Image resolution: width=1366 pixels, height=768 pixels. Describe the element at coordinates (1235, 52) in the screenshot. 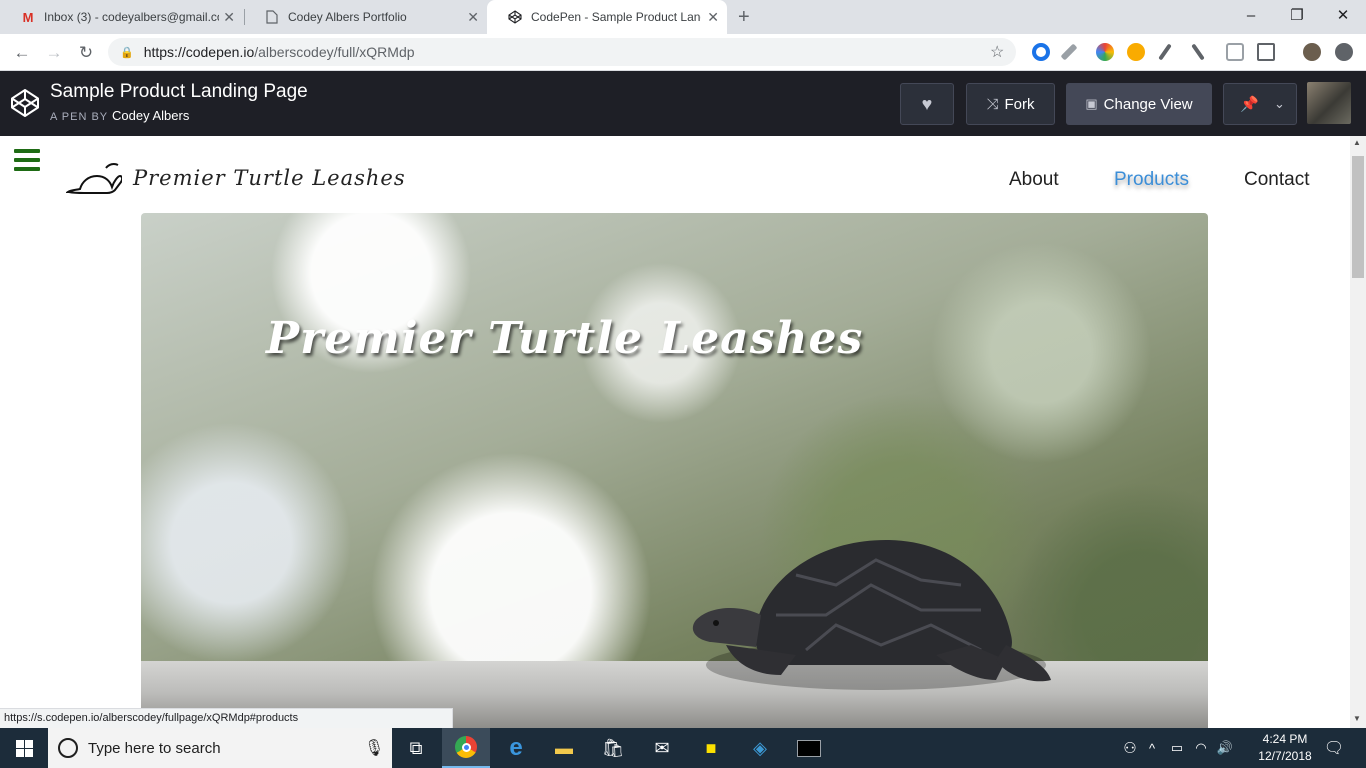

I see `camera-icon` at that location.